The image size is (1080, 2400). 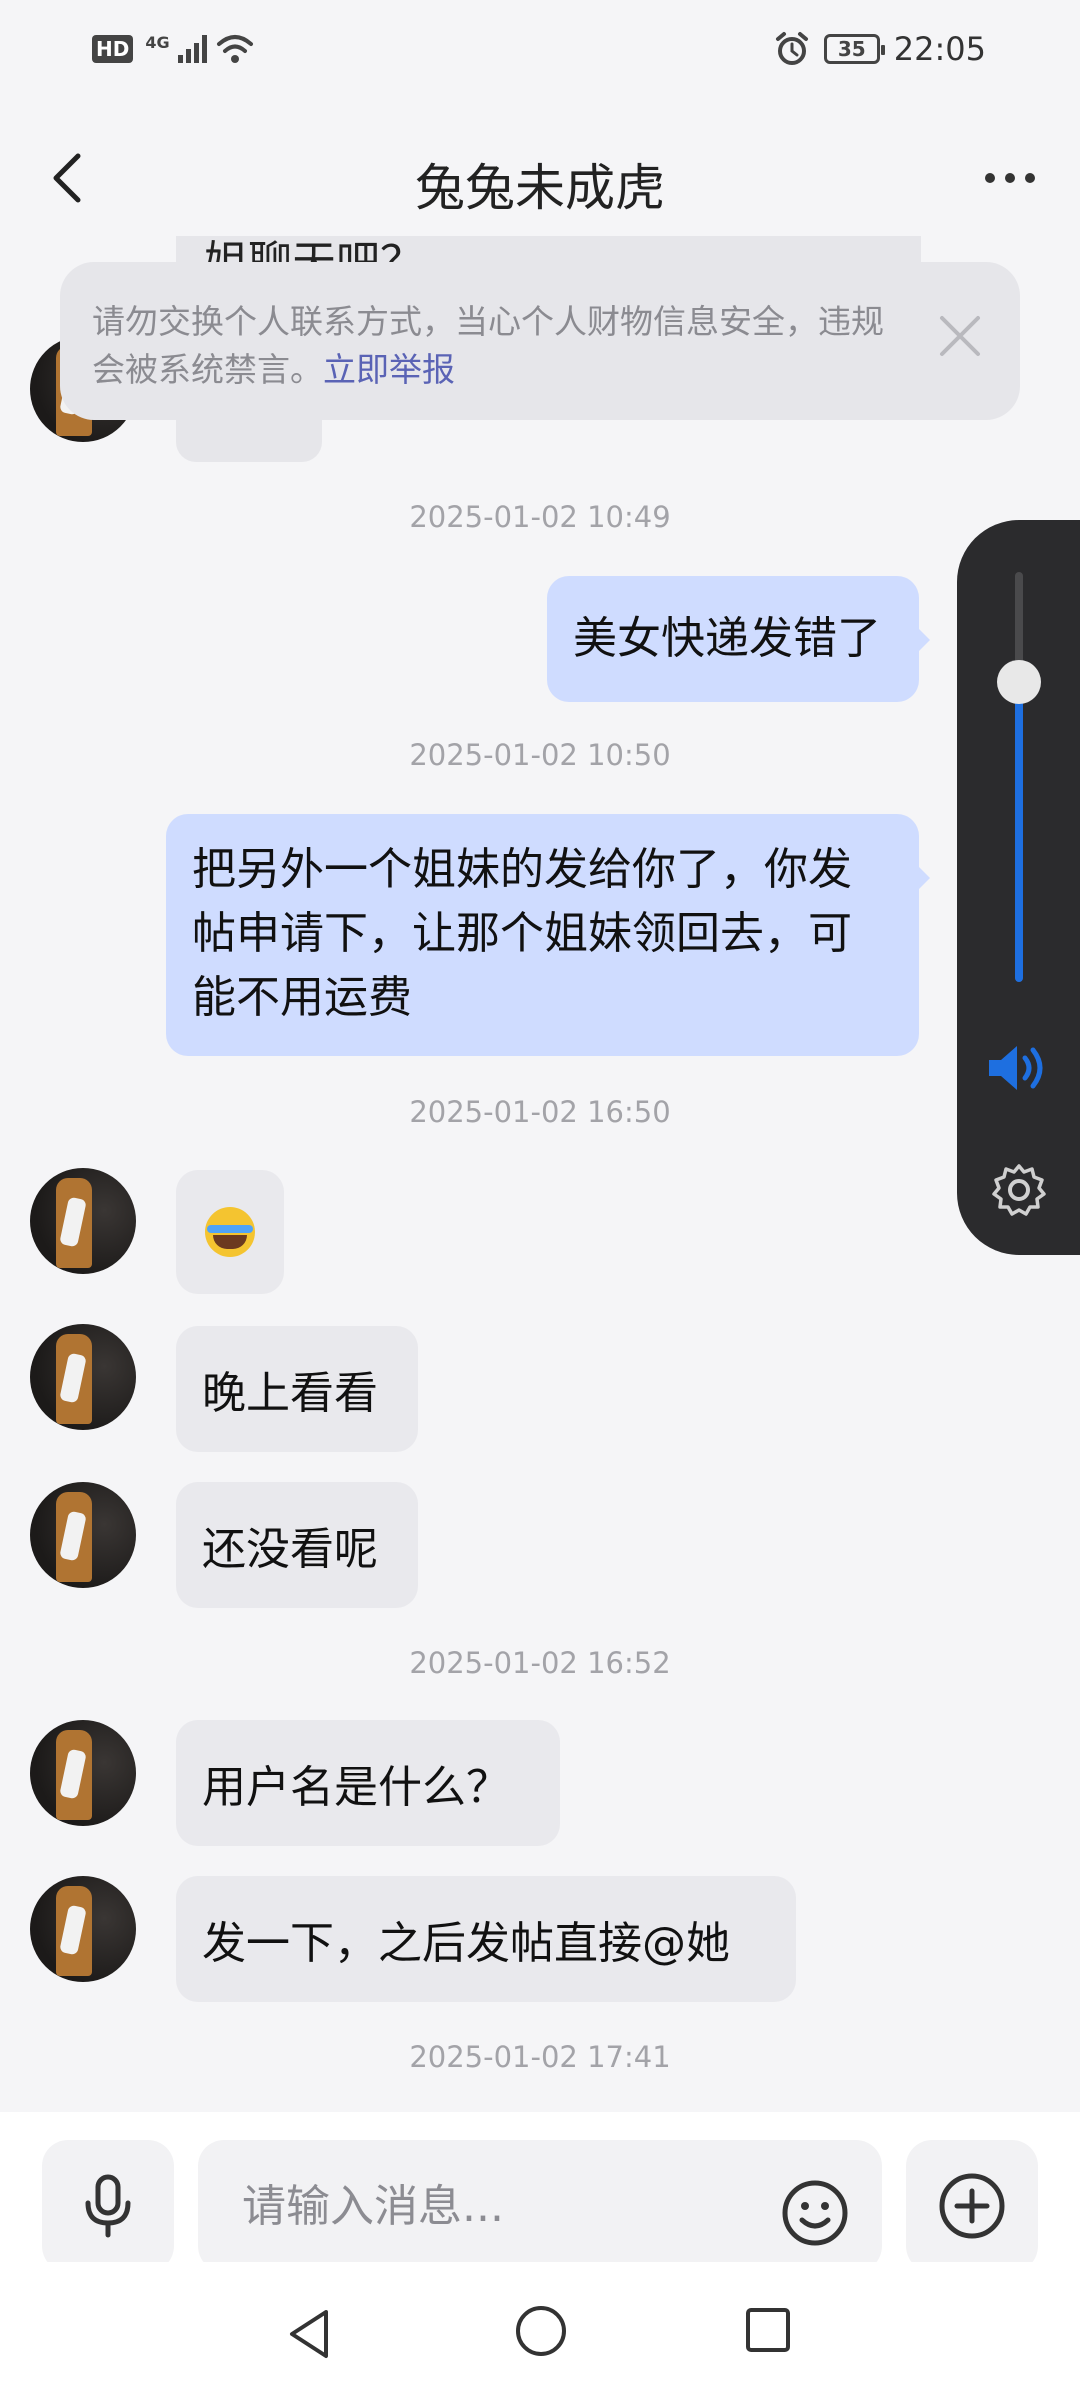 I want to click on volume-panel, so click(x=1018, y=887).